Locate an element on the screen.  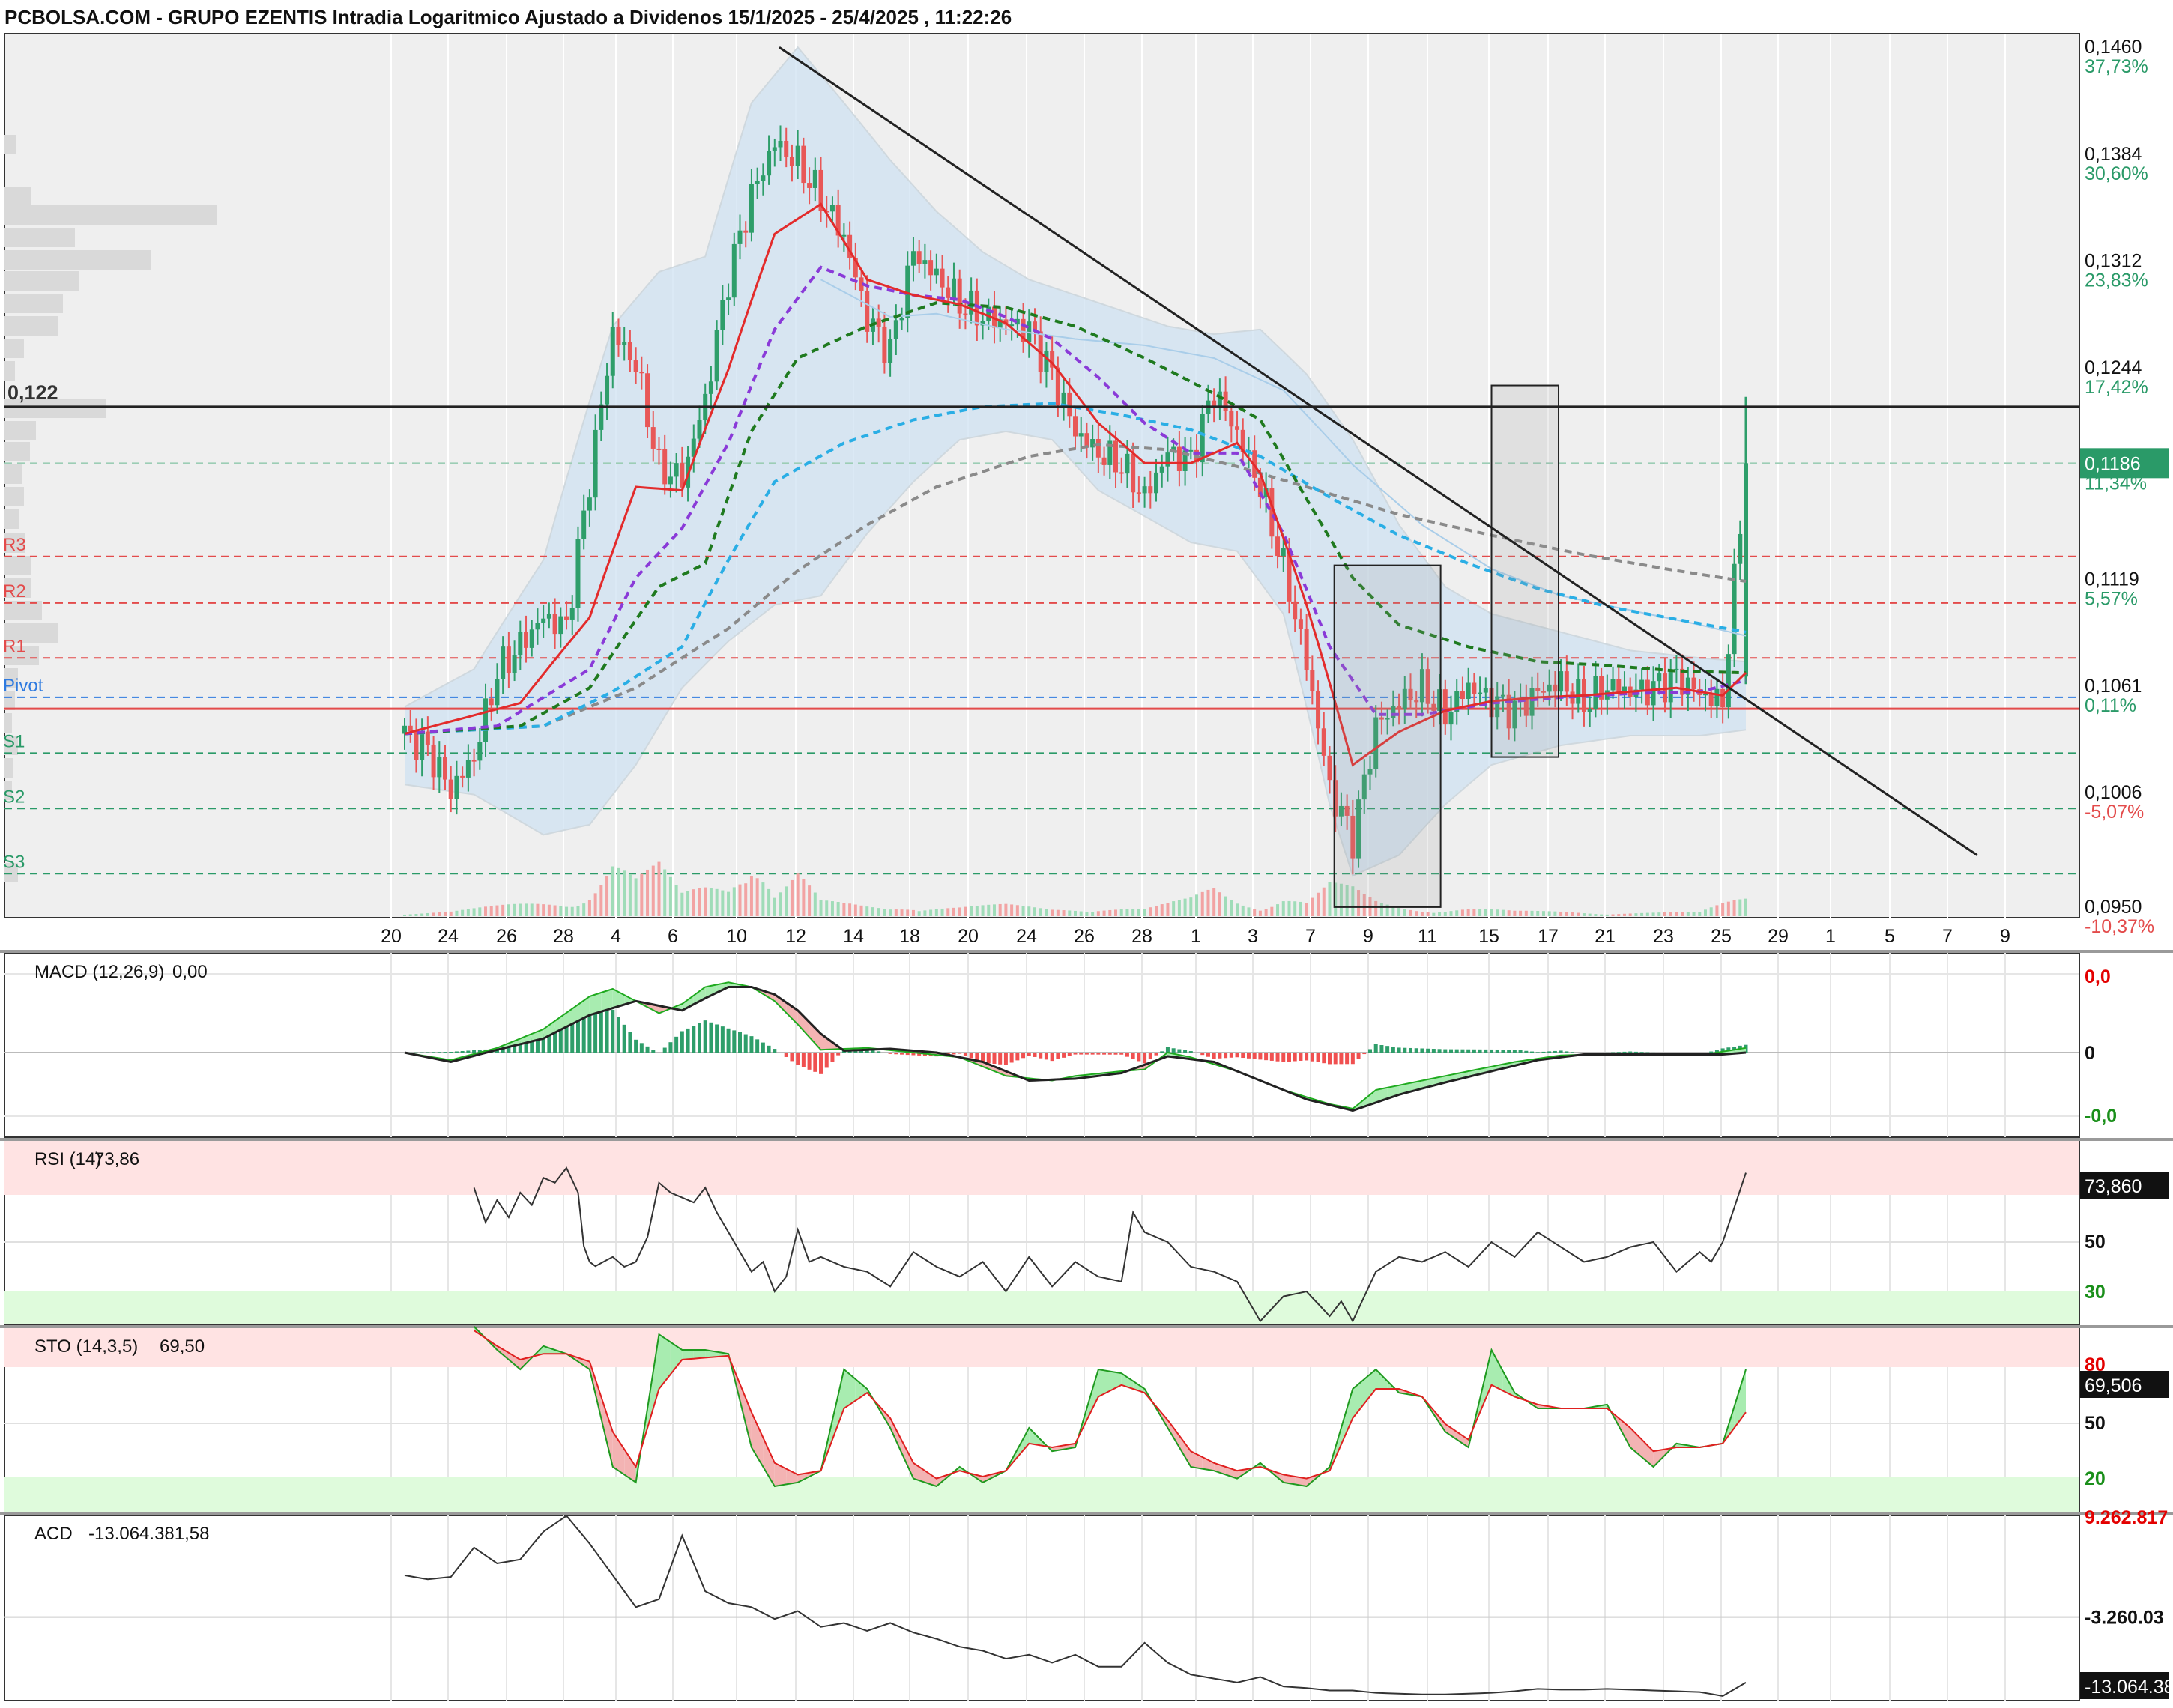
x-axis-tick: 9 is located at coordinates (2005, 936).